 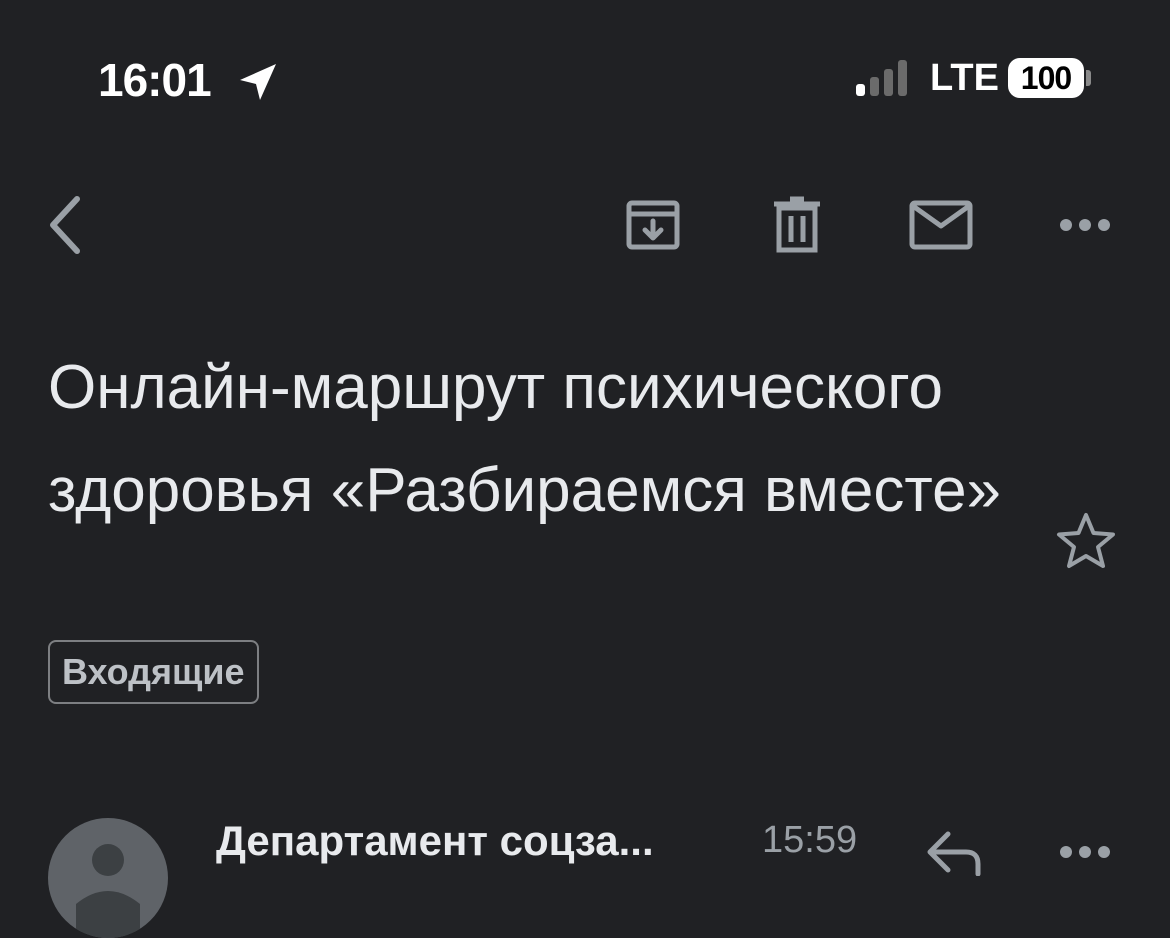 What do you see at coordinates (810, 840) in the screenshot?
I see `message-time: 15:59` at bounding box center [810, 840].